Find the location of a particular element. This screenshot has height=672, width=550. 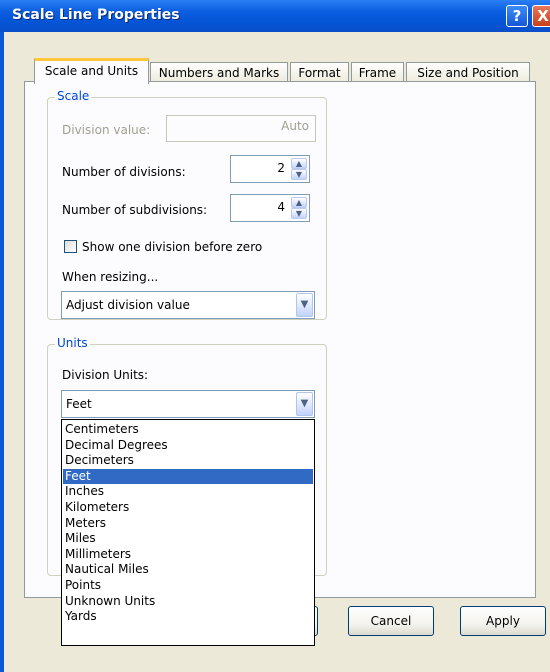

when-resizing-select: Adjust division value ▼ is located at coordinates (188, 305).